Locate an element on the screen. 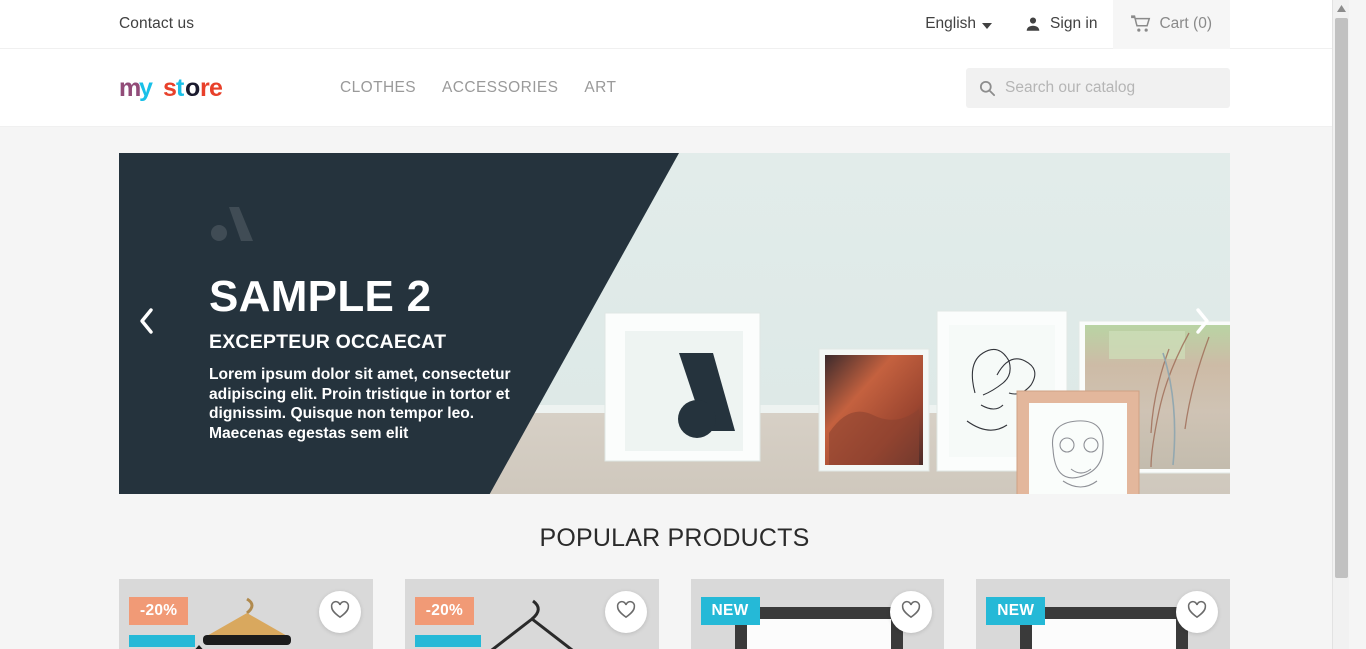  popular-products-heading: POPULAR PRODUCTS is located at coordinates (674, 538).